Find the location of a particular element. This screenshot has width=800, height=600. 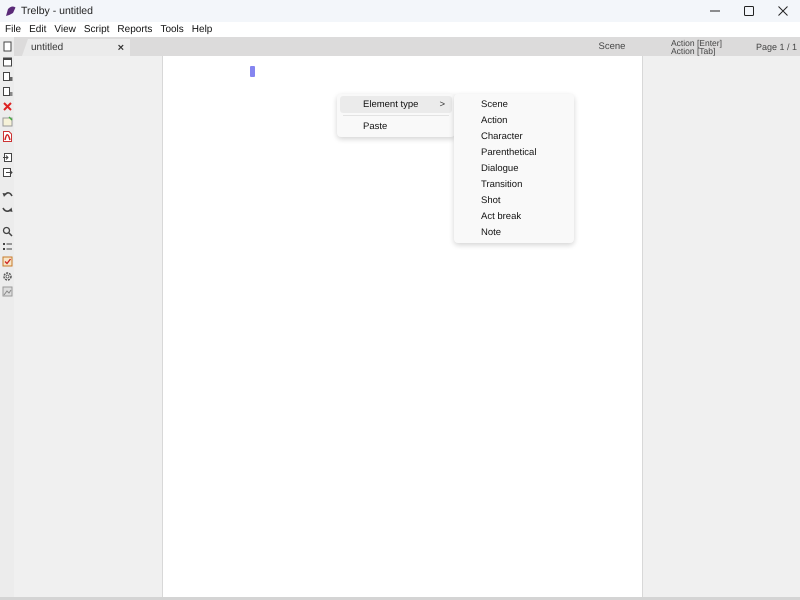

window-icon is located at coordinates (7, 61).